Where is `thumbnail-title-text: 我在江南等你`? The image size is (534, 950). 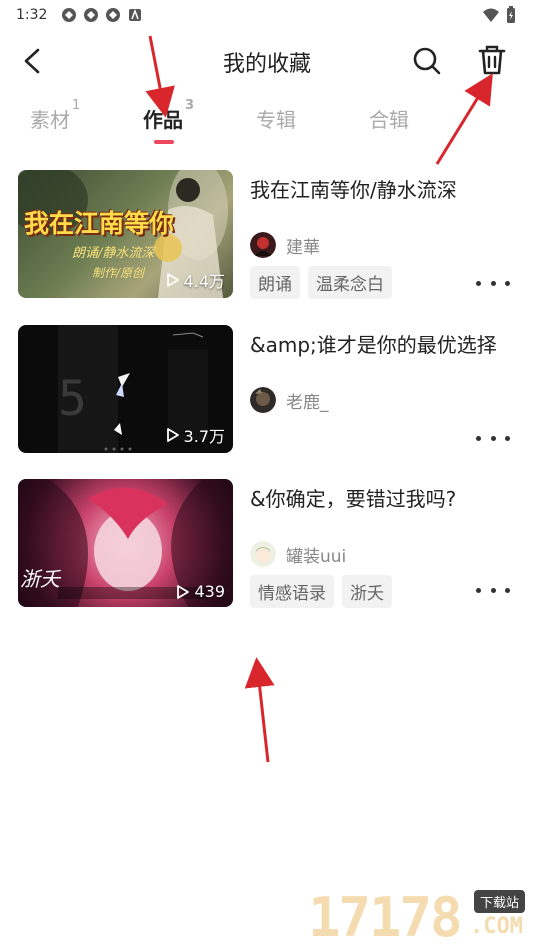 thumbnail-title-text: 我在江南等你 is located at coordinates (99, 223).